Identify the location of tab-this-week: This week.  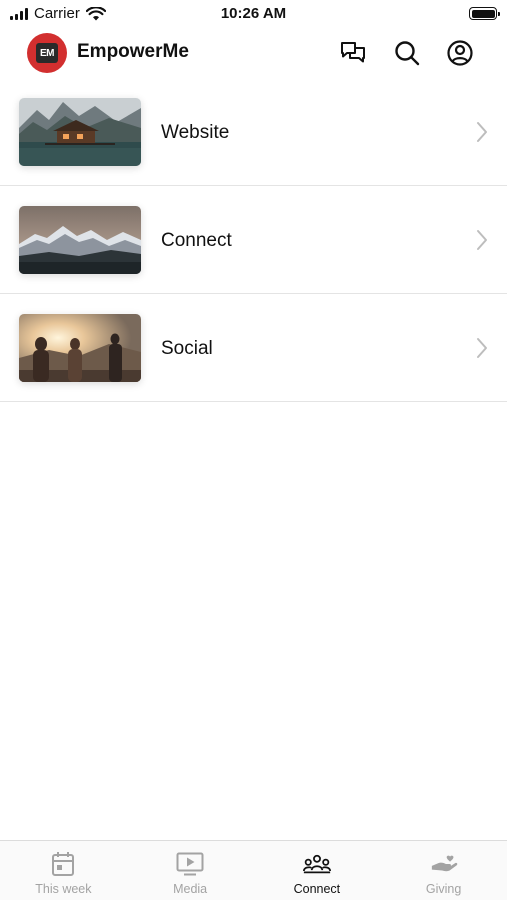
(63, 870).